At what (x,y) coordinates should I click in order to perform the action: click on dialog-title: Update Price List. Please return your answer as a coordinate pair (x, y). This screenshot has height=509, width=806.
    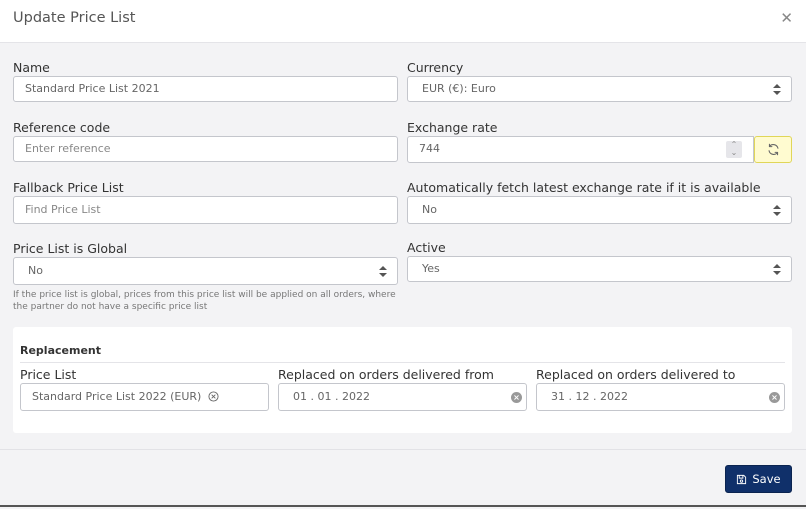
    Looking at the image, I should click on (74, 18).